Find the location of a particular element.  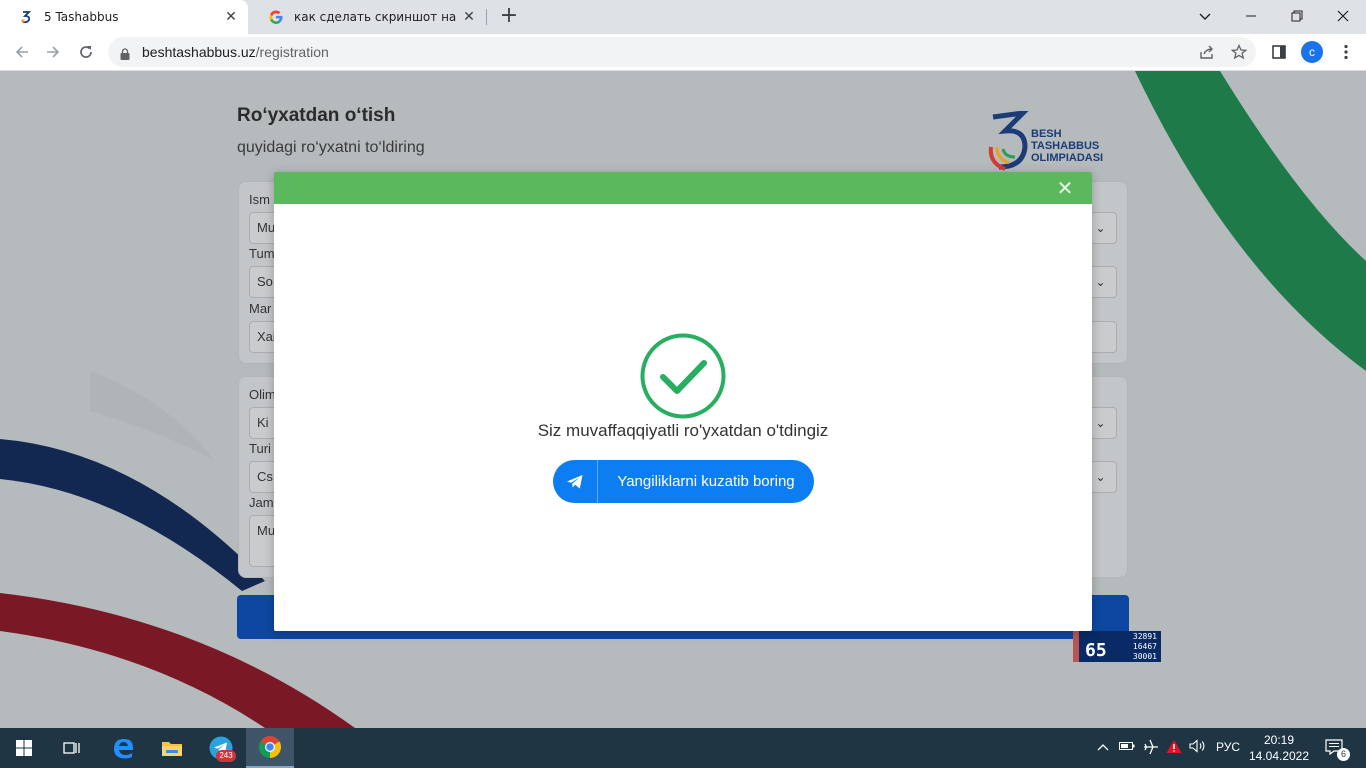

volume-icon is located at coordinates (1198, 748).